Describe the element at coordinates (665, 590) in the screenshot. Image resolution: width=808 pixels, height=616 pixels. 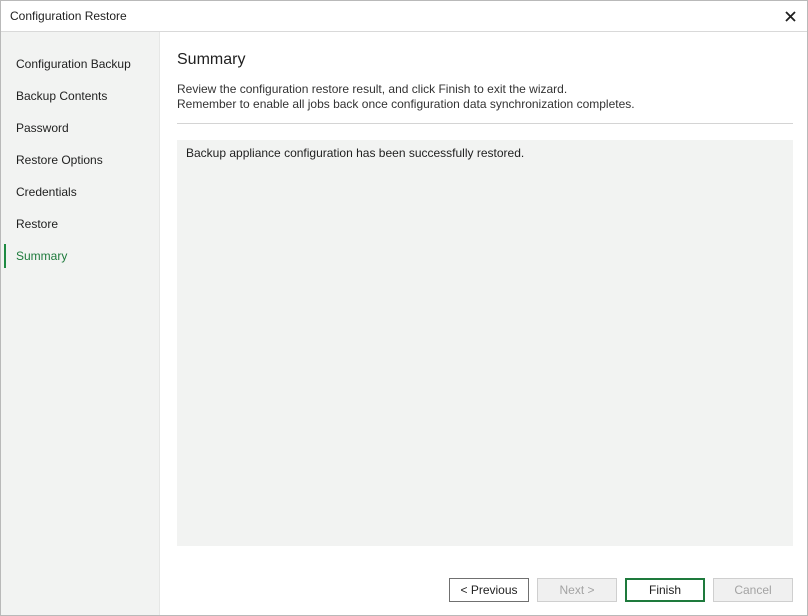
I see `finish-button: Finish` at that location.